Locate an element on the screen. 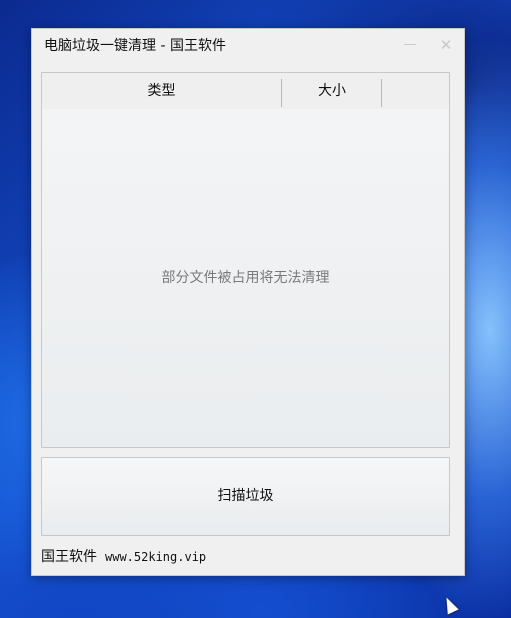 Image resolution: width=511 pixels, height=618 pixels. close-icon: ✕ is located at coordinates (446, 45).